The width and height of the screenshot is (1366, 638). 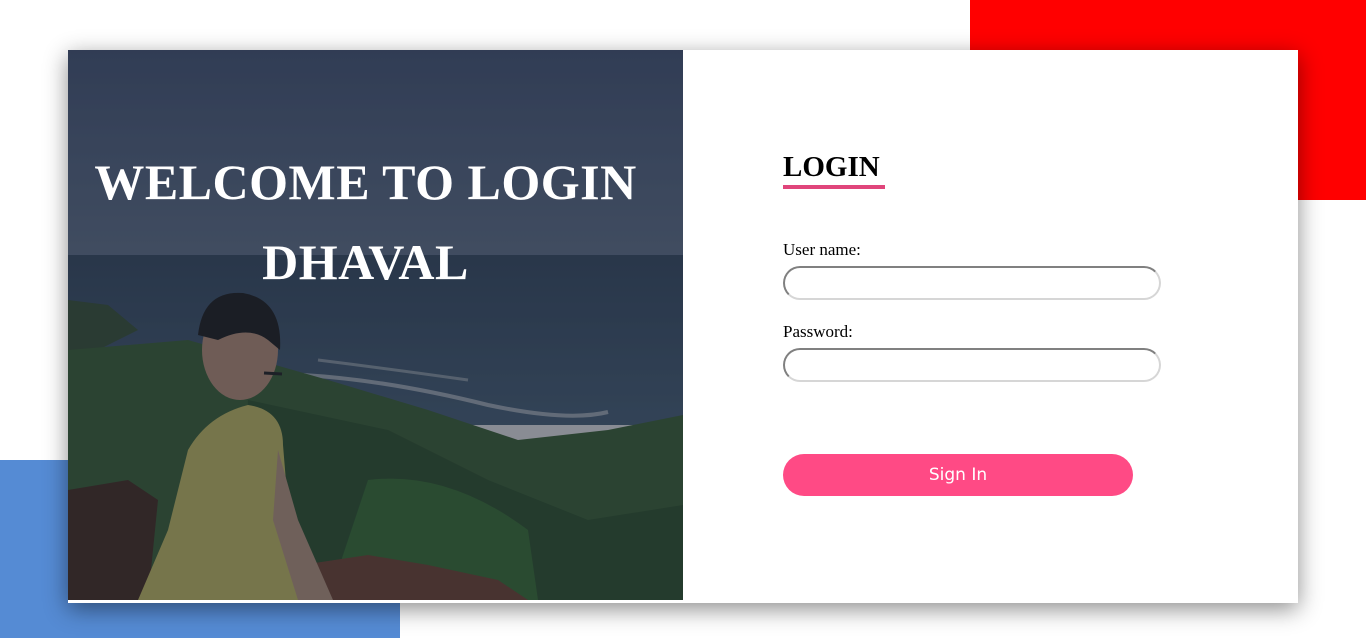 I want to click on welcome-title: WELCOME TO LOGIN DHAVAL, so click(x=365, y=221).